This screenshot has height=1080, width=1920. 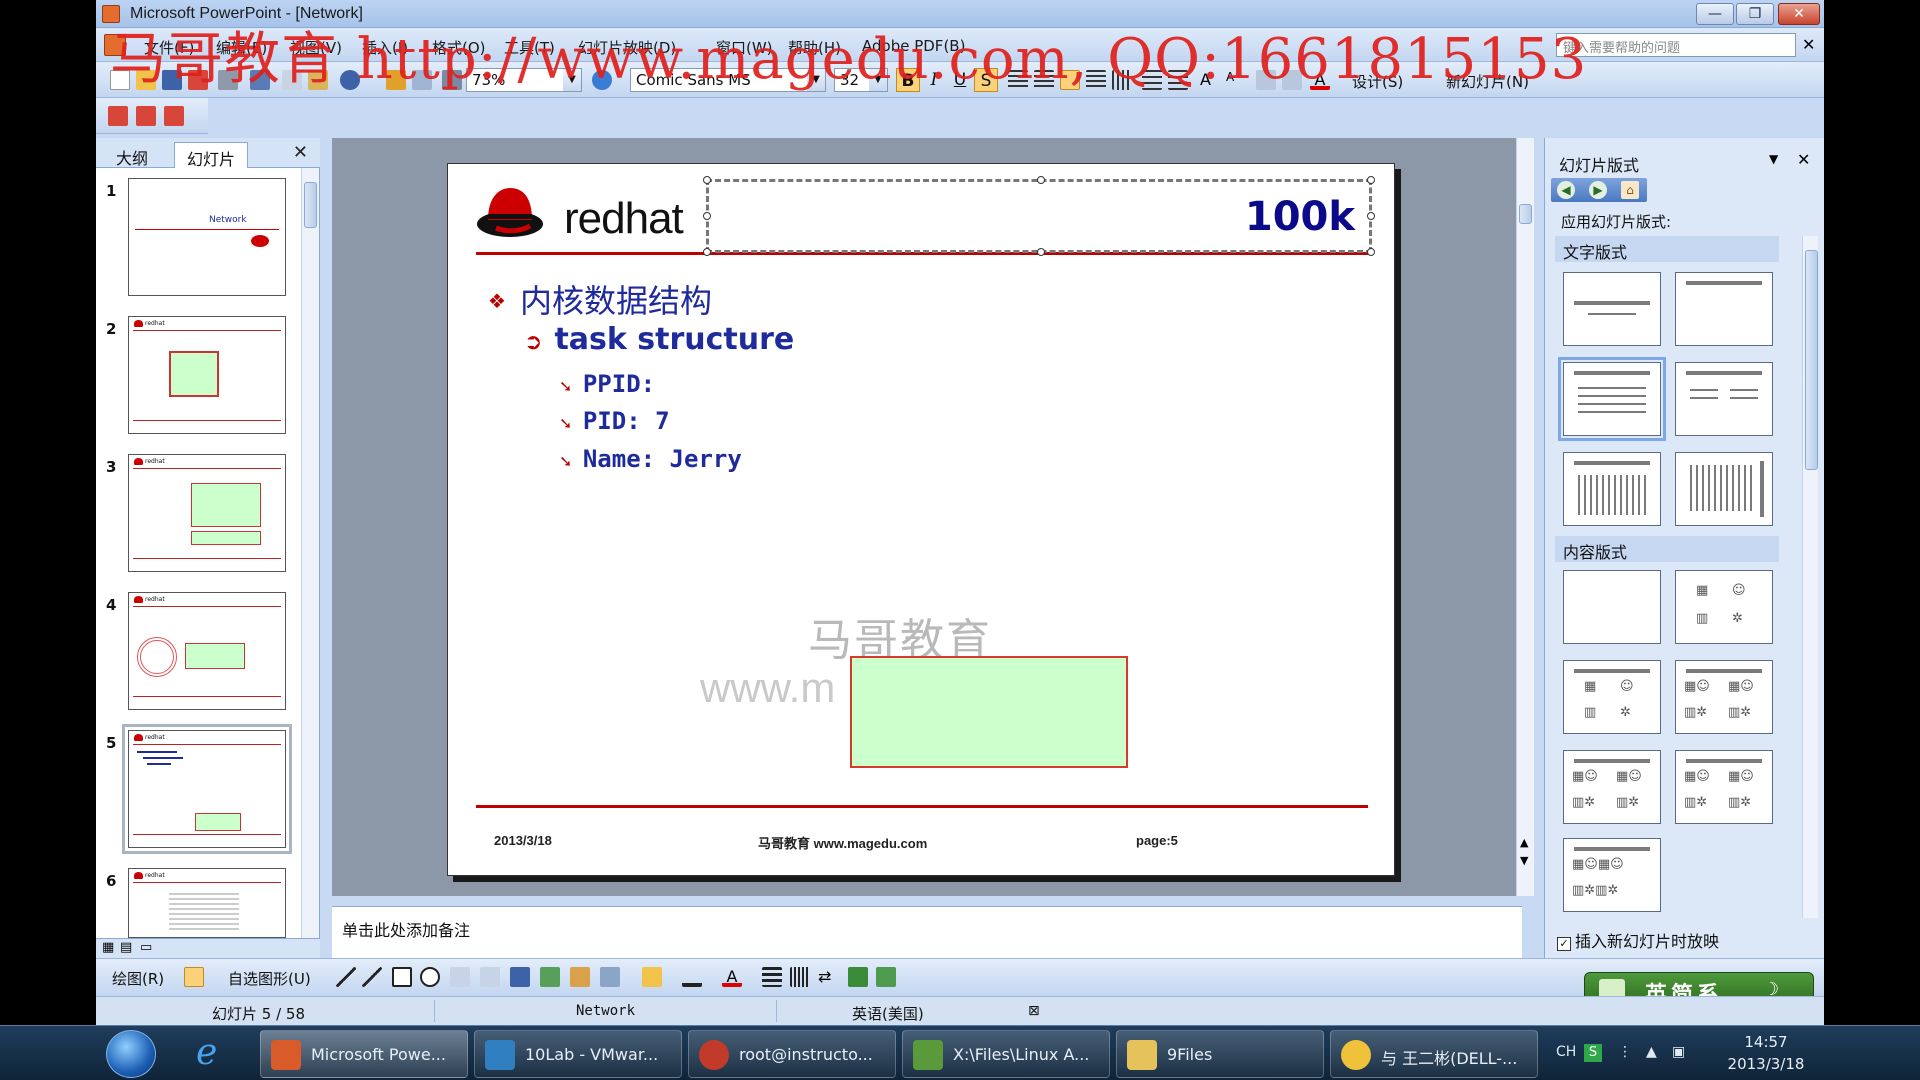 I want to click on notes-pane: 单击此处添加备注, so click(x=927, y=932).